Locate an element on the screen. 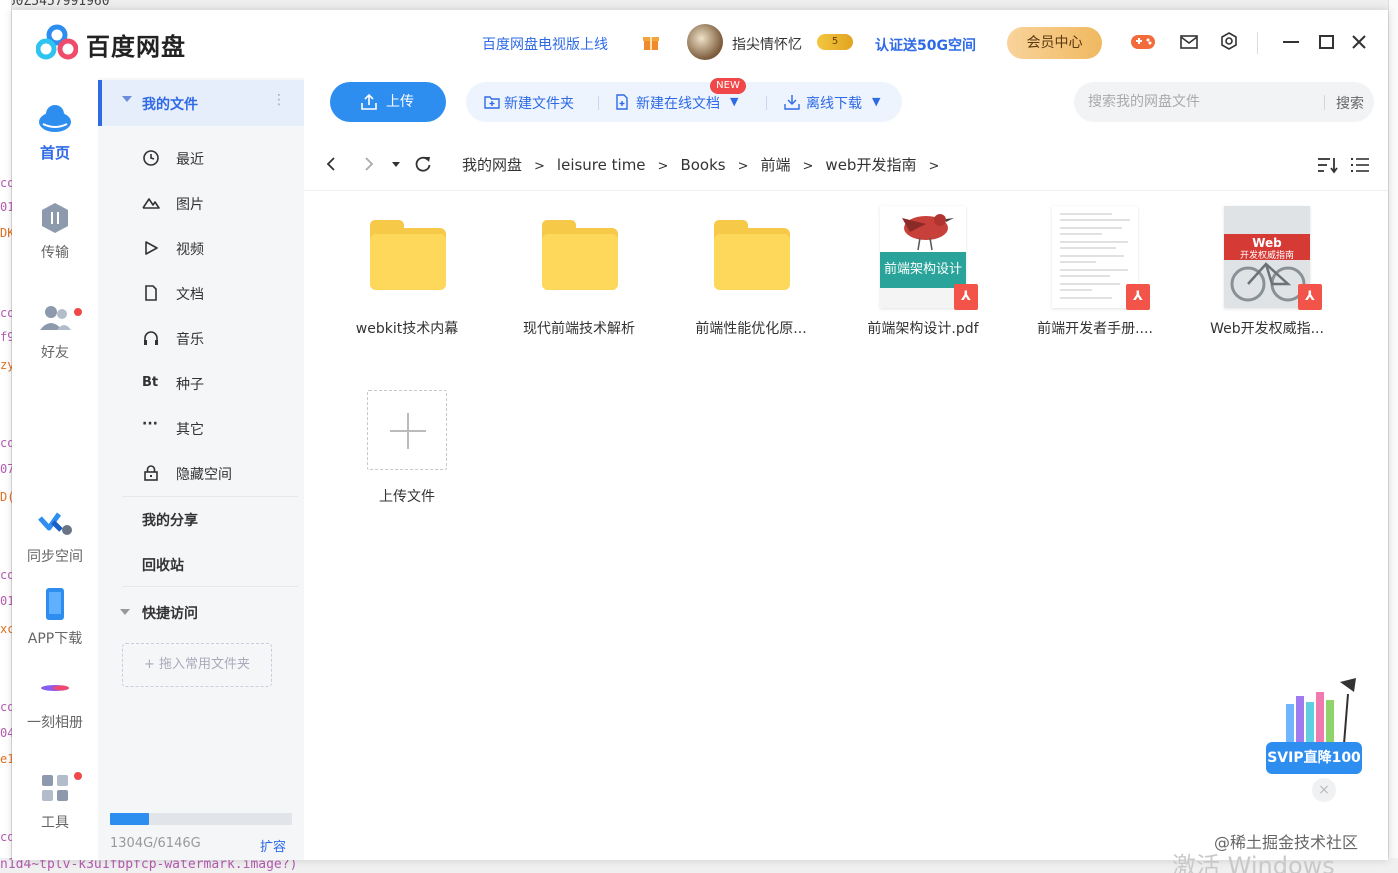  baidu-netdisk-logo-icon is located at coordinates (57, 42).